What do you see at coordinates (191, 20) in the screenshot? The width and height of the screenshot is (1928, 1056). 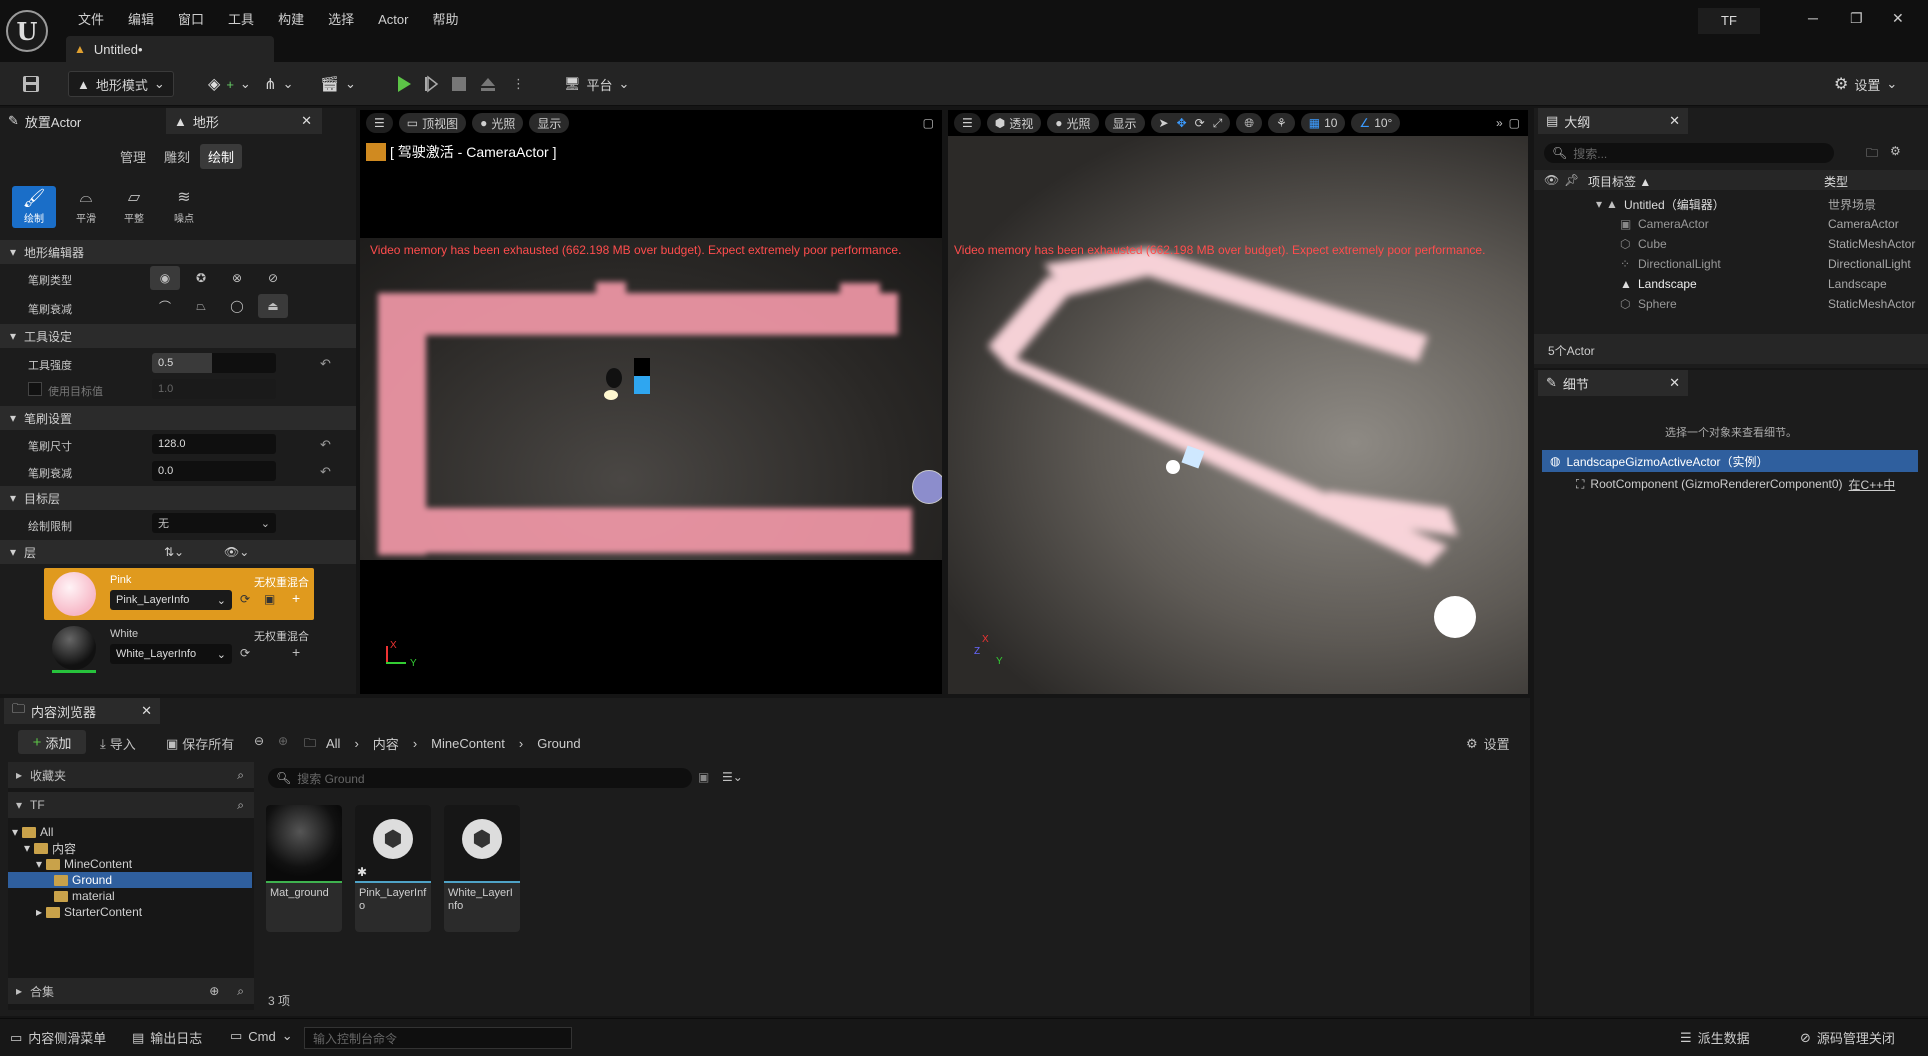 I see `menu-window: 窗口` at bounding box center [191, 20].